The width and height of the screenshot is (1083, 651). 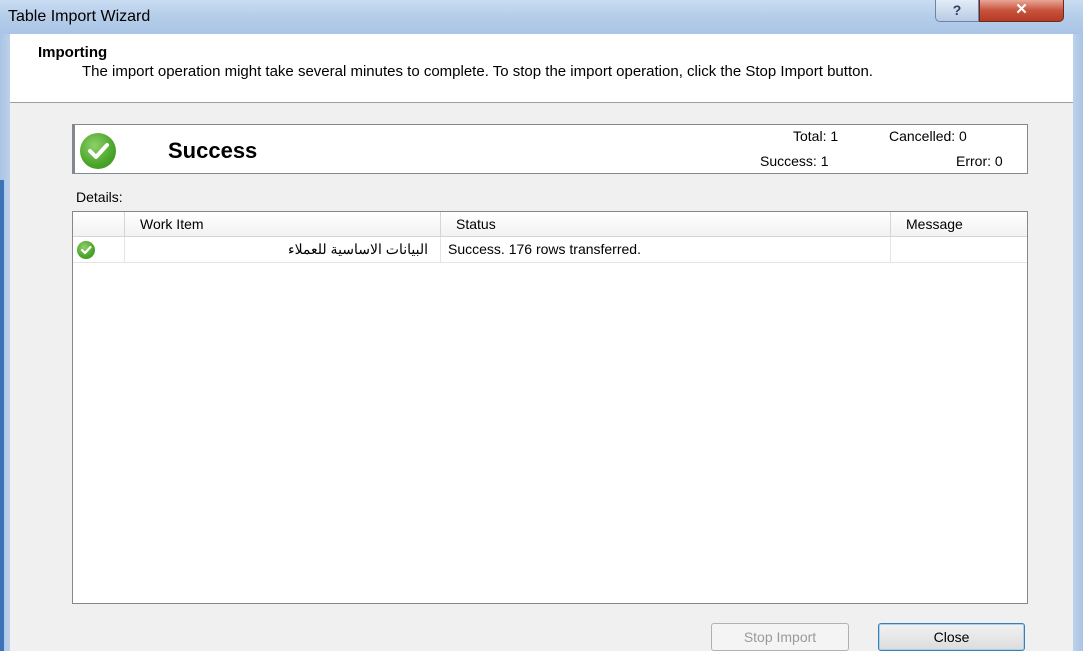 I want to click on total-count: Total: 1, so click(x=816, y=136).